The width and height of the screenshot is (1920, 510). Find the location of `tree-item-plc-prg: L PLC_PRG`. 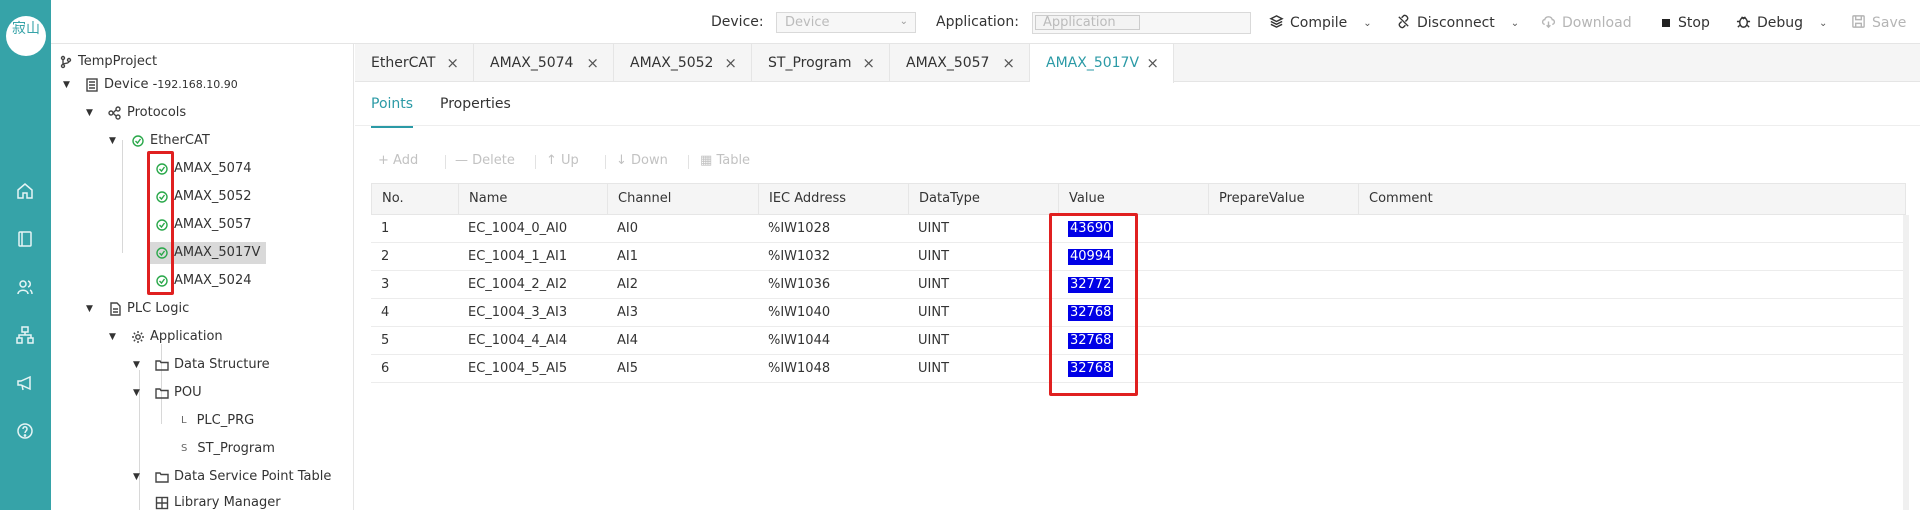

tree-item-plc-prg: L PLC_PRG is located at coordinates (217, 421).